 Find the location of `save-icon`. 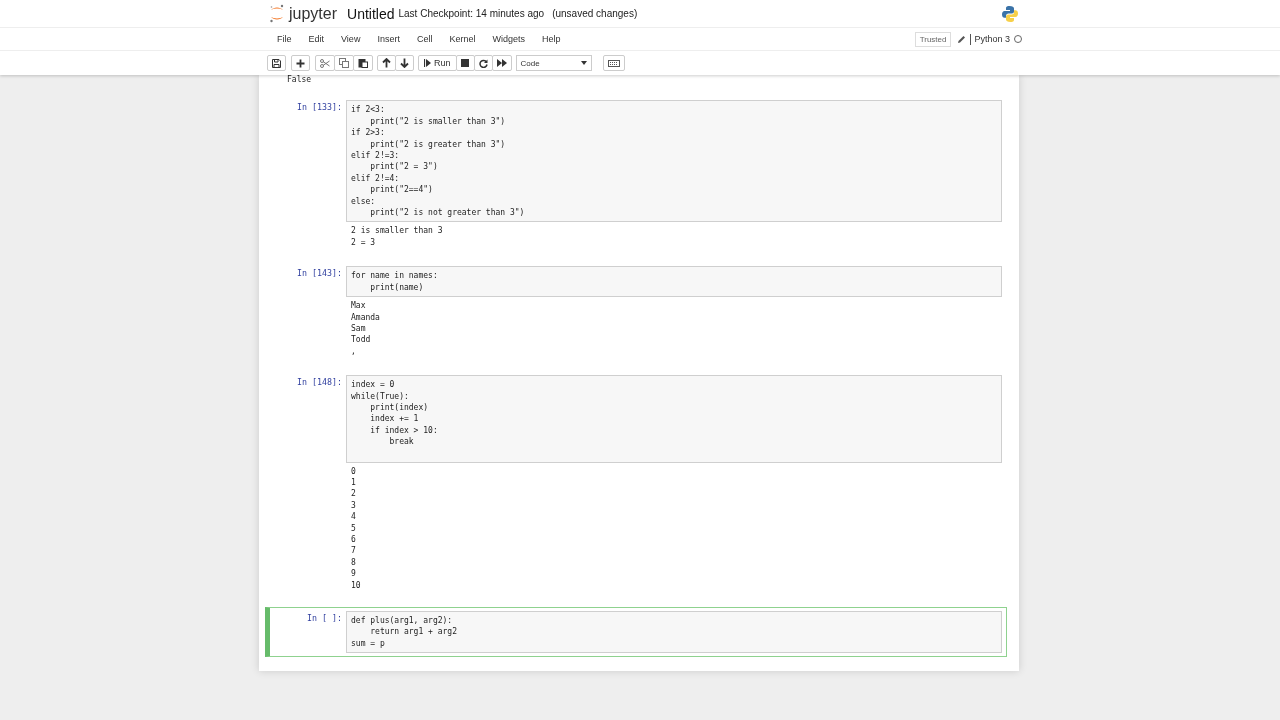

save-icon is located at coordinates (276, 63).